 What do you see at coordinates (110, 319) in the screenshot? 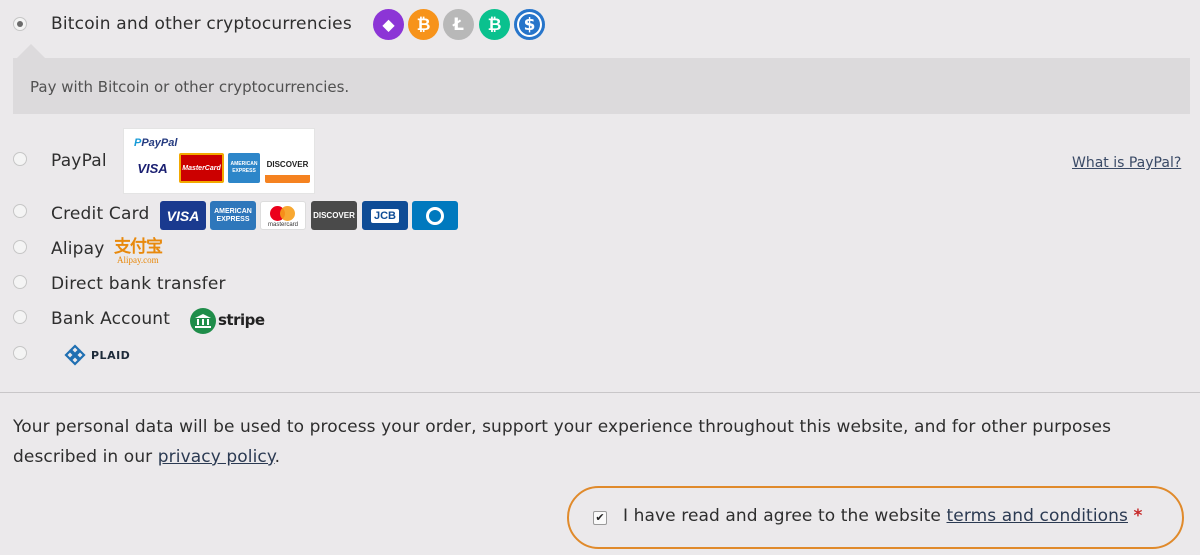
I see `bank-account-label: Bank Account` at bounding box center [110, 319].